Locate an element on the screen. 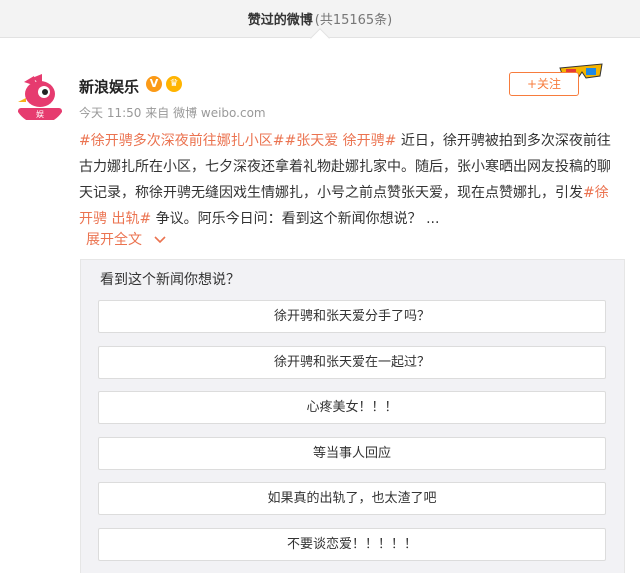 The height and width of the screenshot is (573, 640). poll-option: 心疼美女！！！ is located at coordinates (352, 407).